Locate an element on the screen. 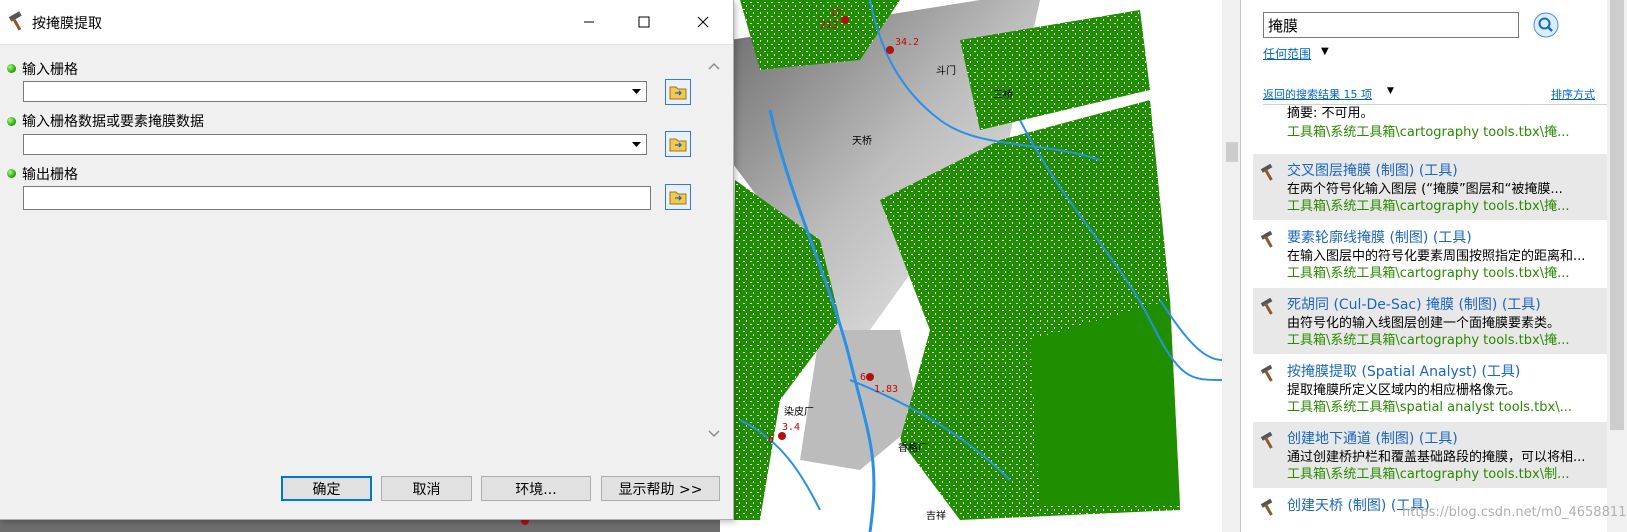 This screenshot has width=1627, height=532. result-title-link: 要素轮廓线掩膜 (制图) (工具) is located at coordinates (1379, 237).